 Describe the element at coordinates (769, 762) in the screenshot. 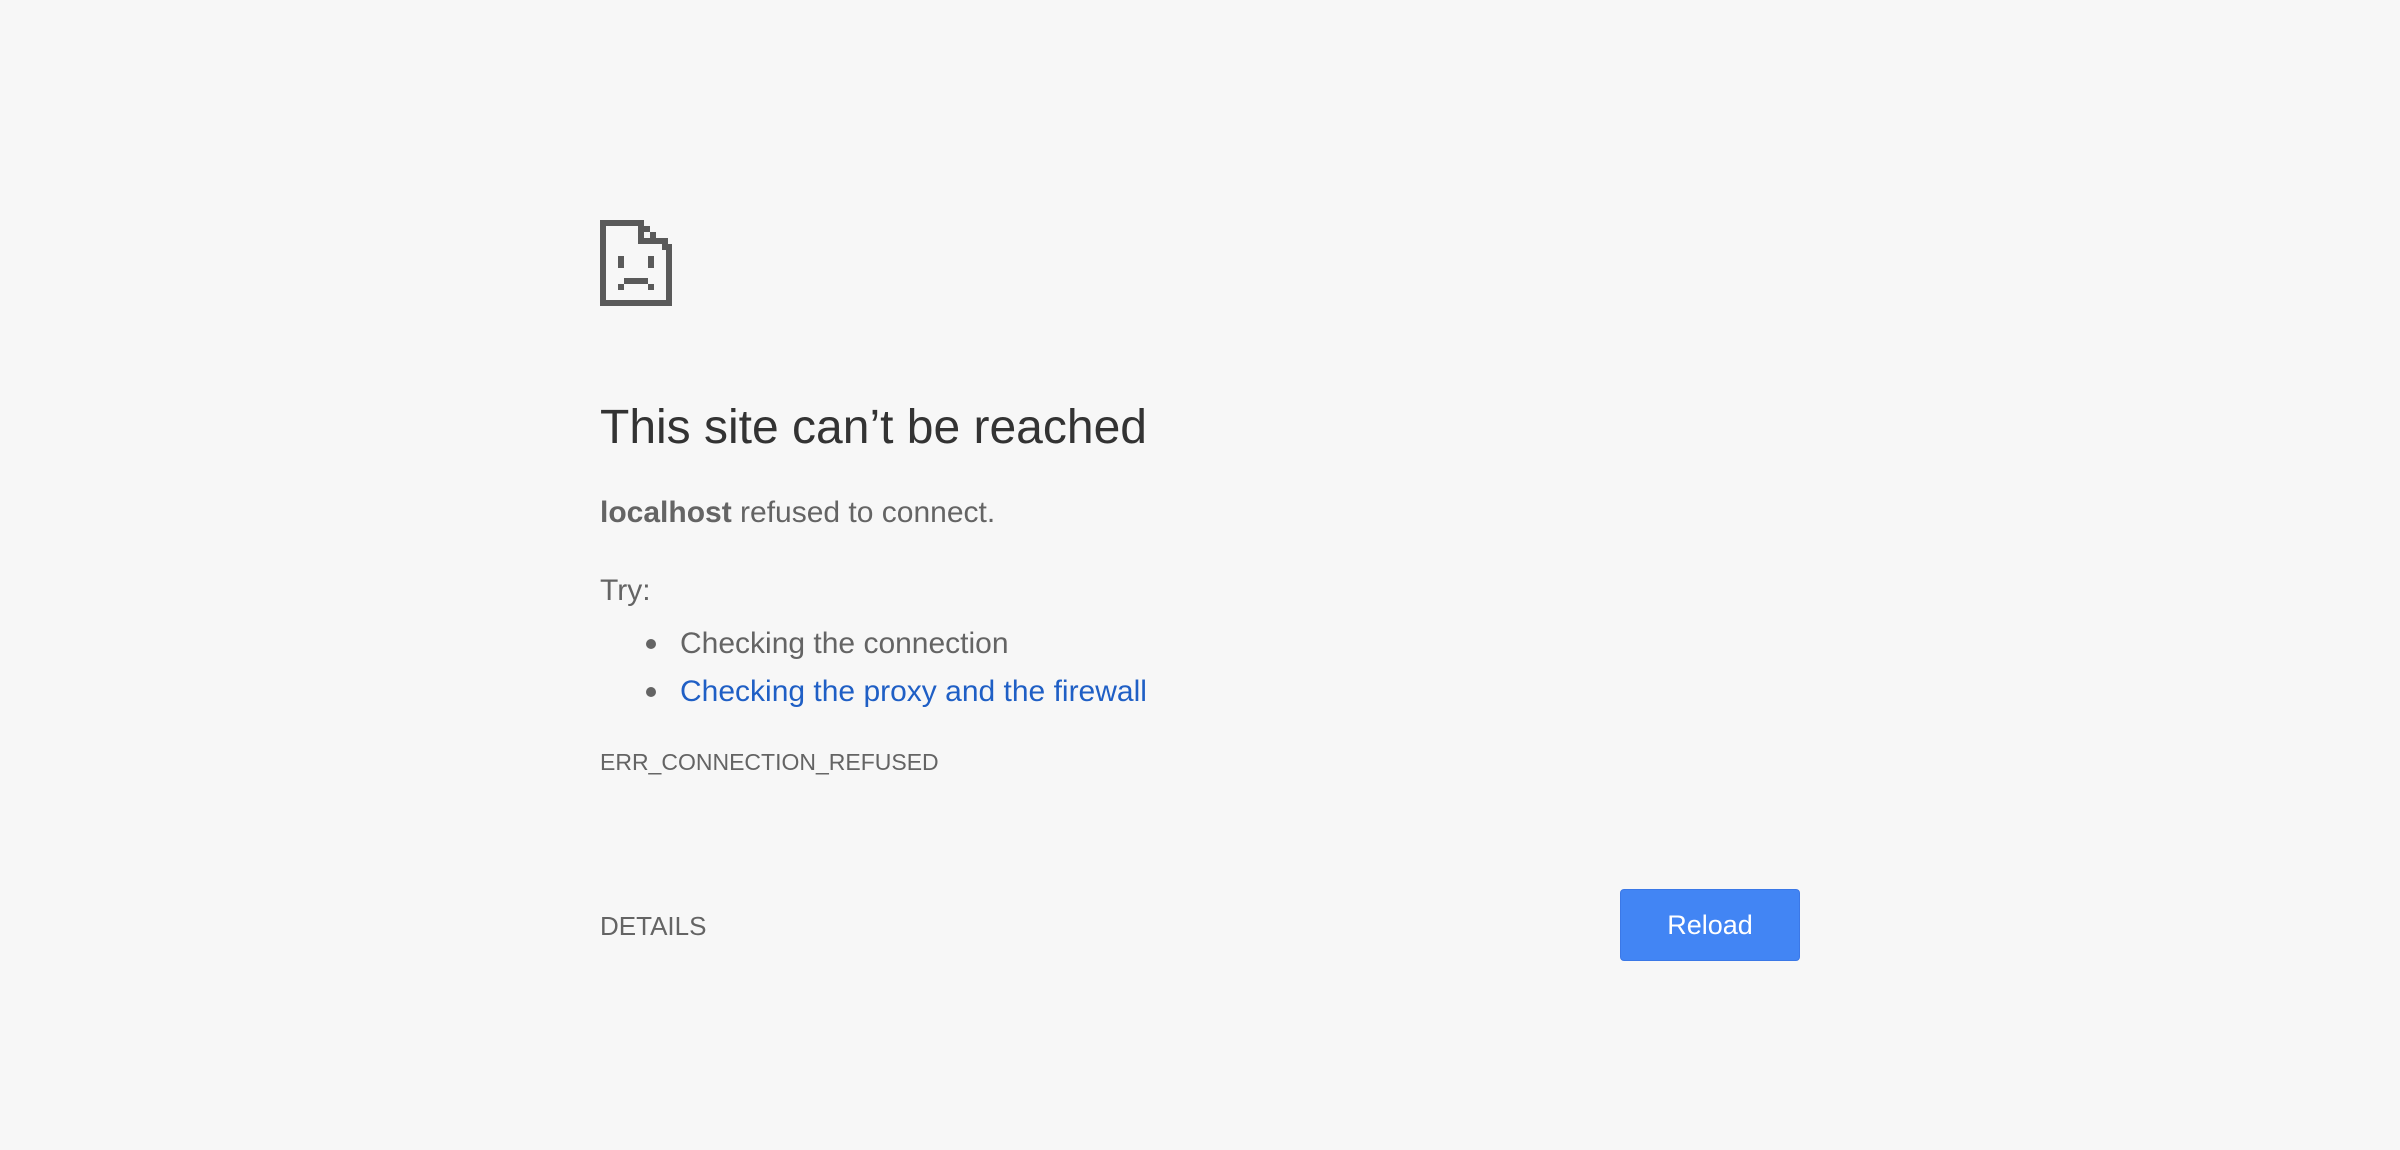

I see `error-code: ERR_CONNECTION_REFUSED` at that location.